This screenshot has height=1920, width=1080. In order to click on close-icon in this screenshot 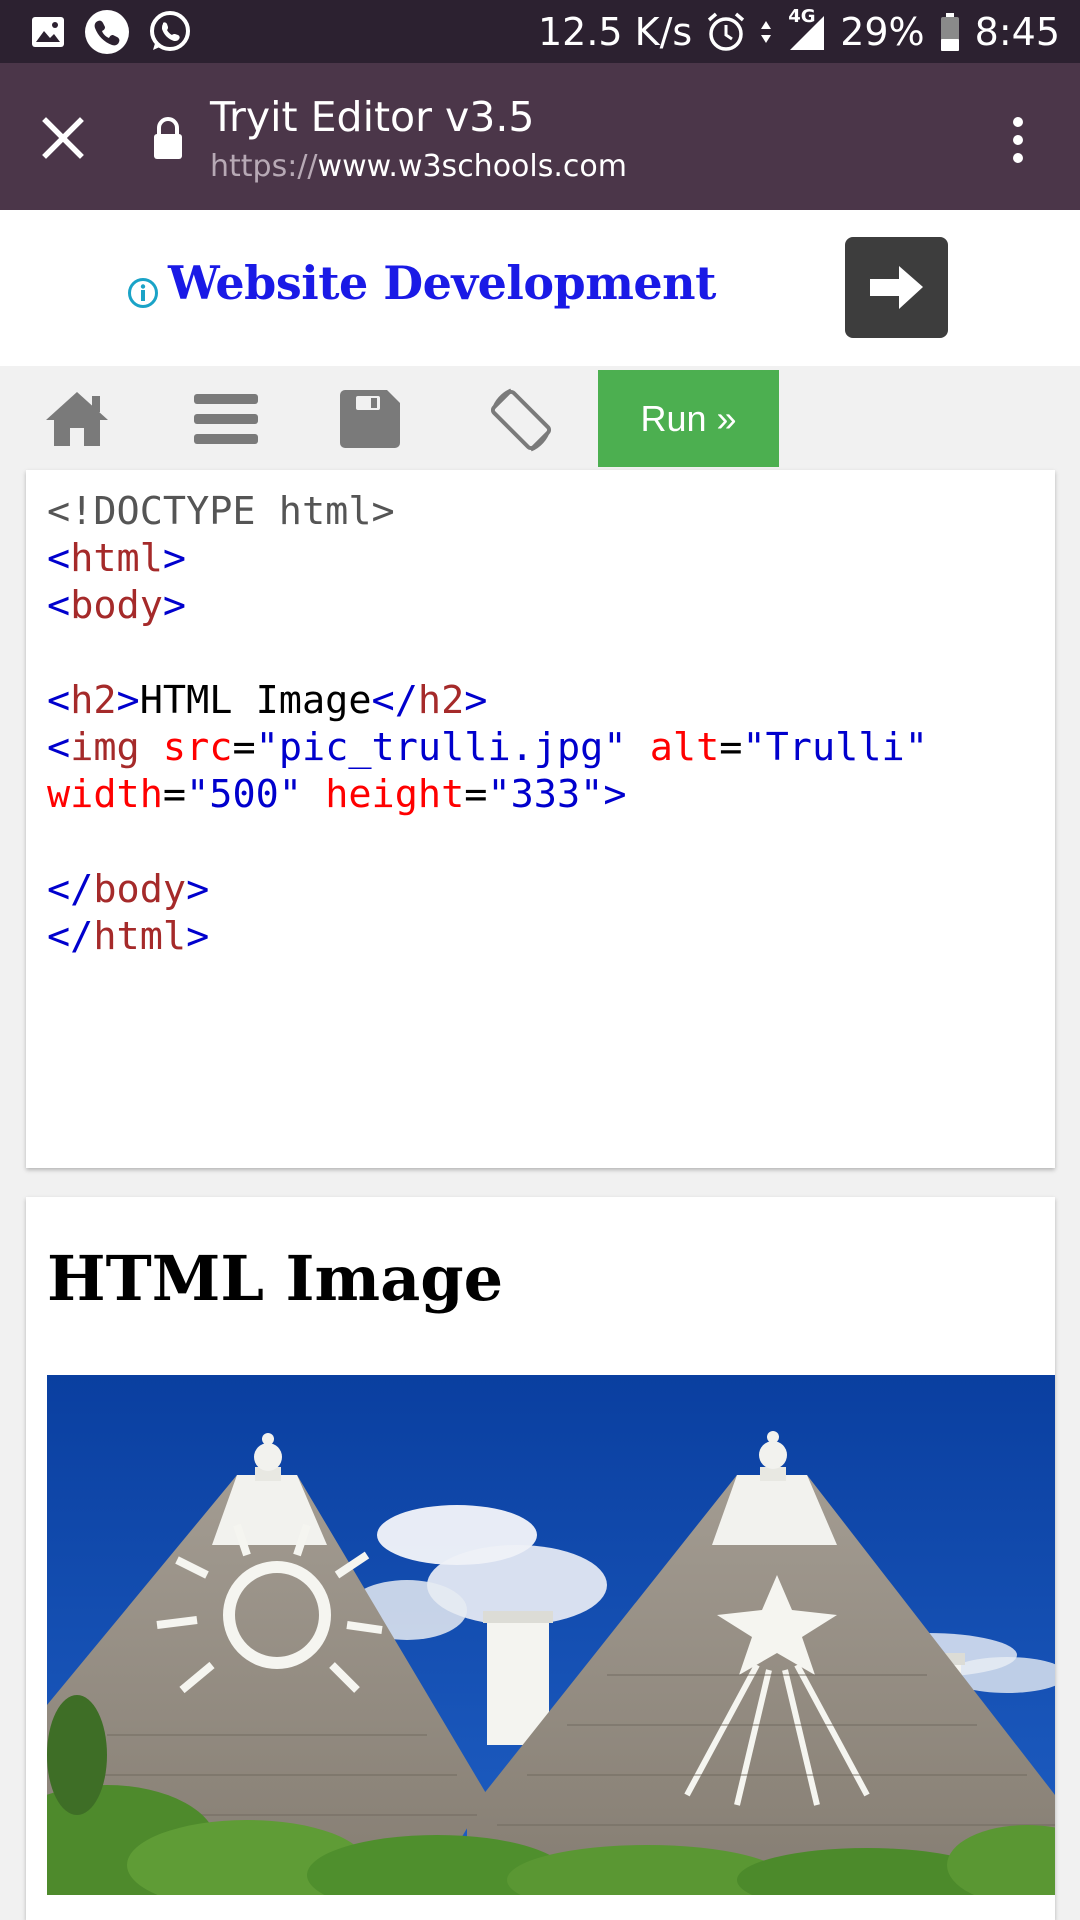, I will do `click(63, 138)`.